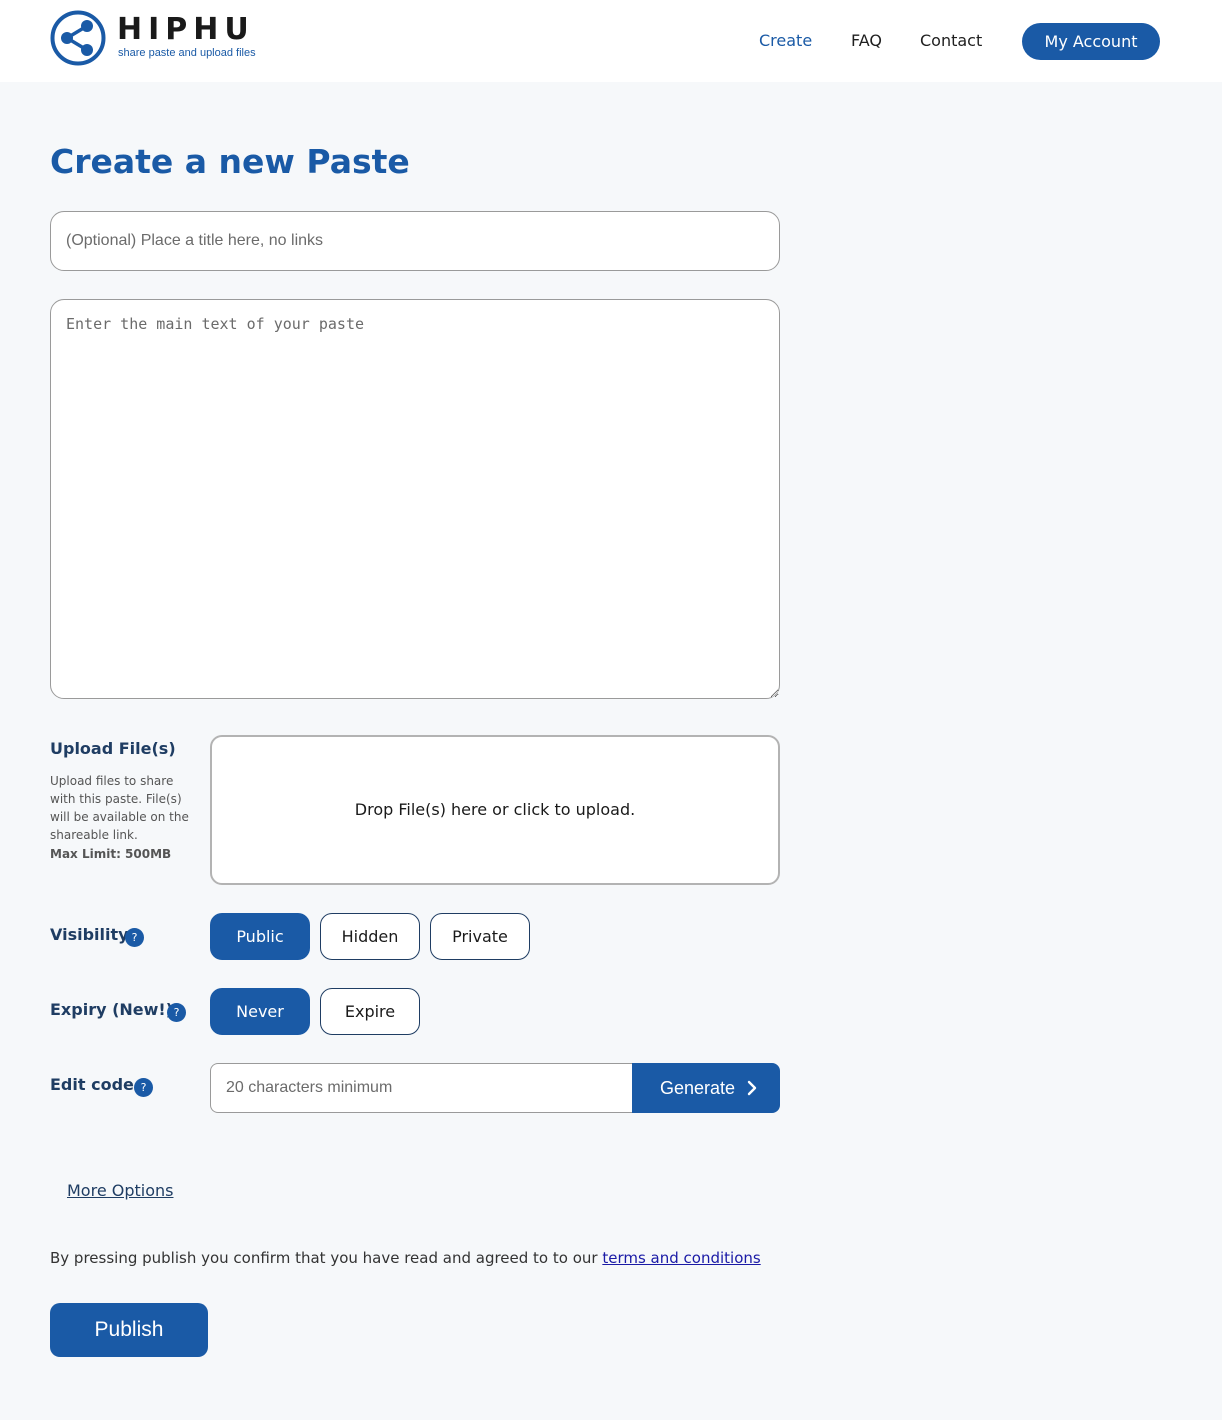 This screenshot has height=1420, width=1222. Describe the element at coordinates (134, 937) in the screenshot. I see `visibility-help-icon: ?` at that location.